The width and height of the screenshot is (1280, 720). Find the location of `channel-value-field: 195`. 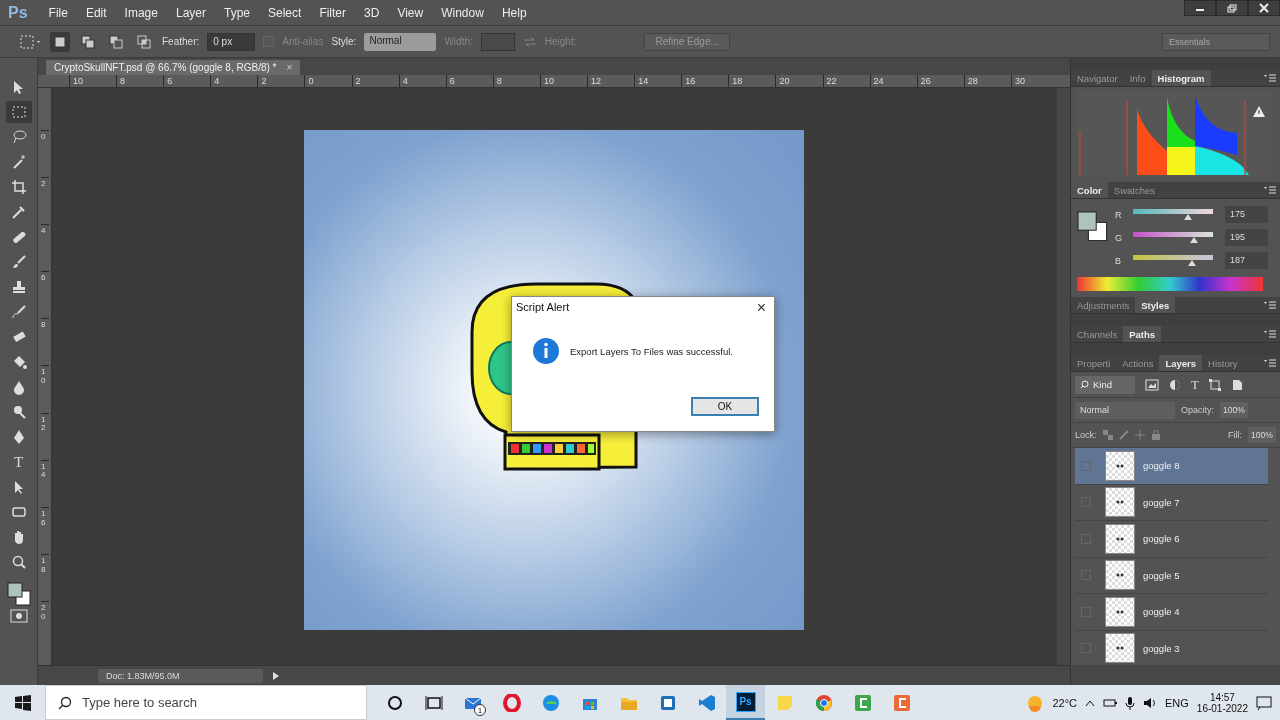

channel-value-field: 195 is located at coordinates (1246, 237).